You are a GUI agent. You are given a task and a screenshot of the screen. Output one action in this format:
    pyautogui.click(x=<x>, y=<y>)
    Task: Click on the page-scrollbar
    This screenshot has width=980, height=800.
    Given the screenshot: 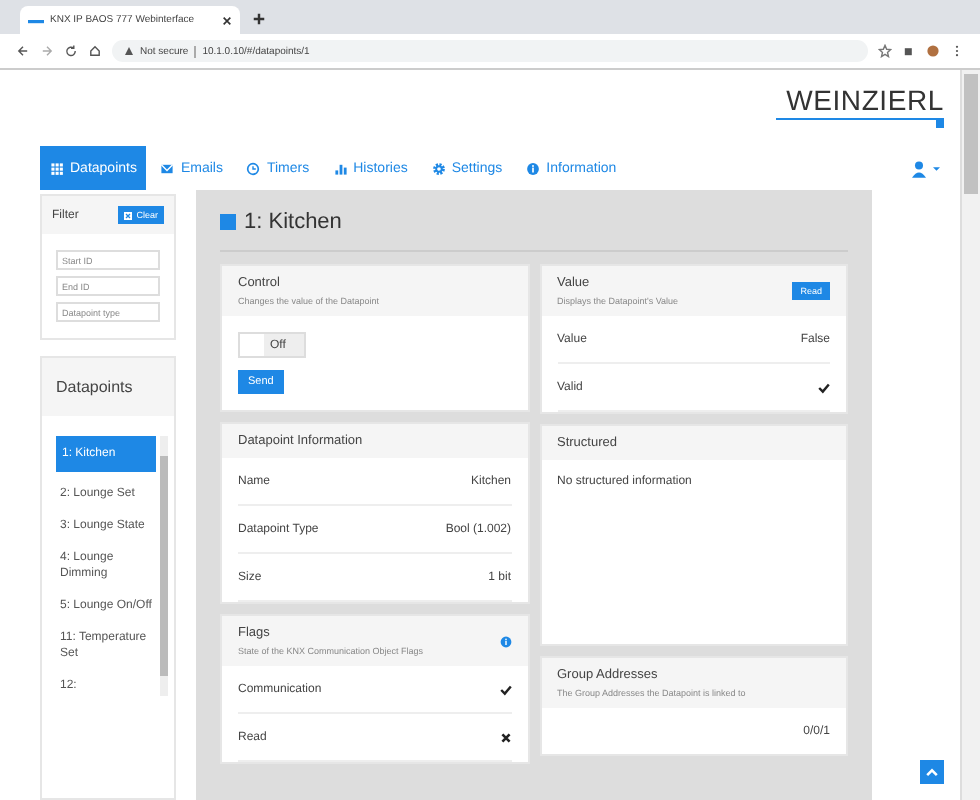 What is the action you would take?
    pyautogui.click(x=970, y=435)
    